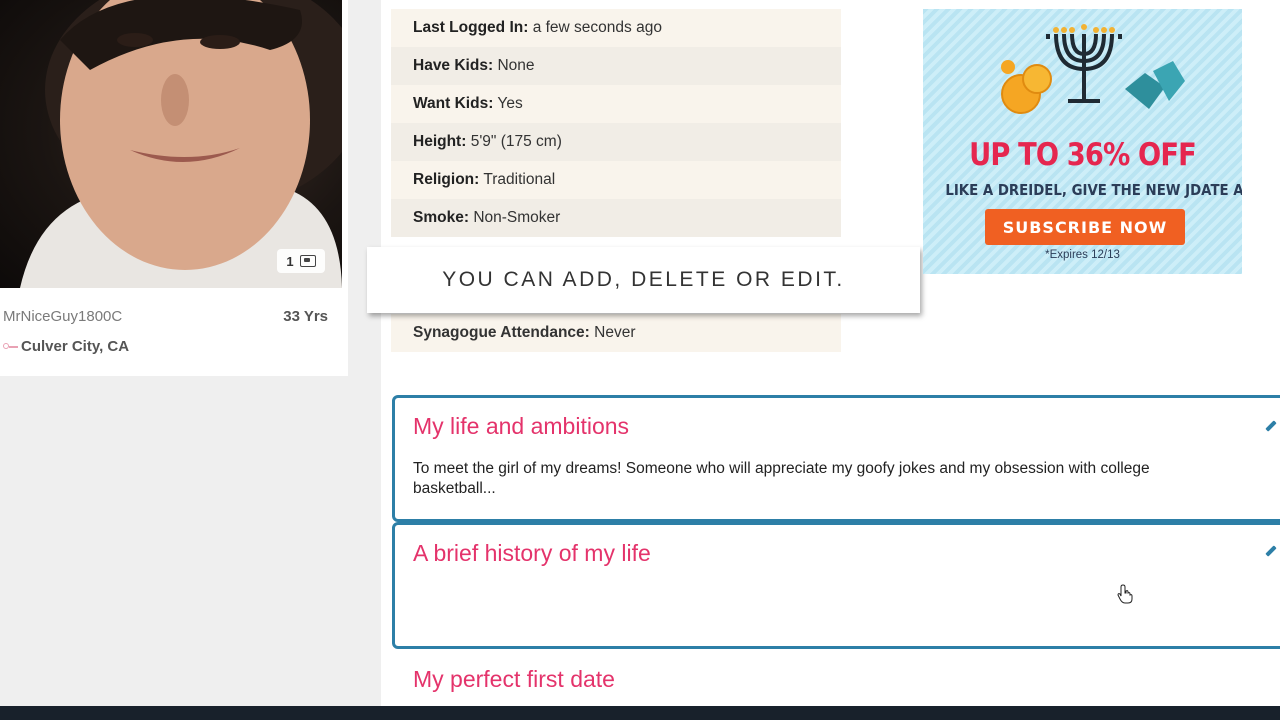  I want to click on detail-row-height: Height: 5'9" (175 cm), so click(616, 142).